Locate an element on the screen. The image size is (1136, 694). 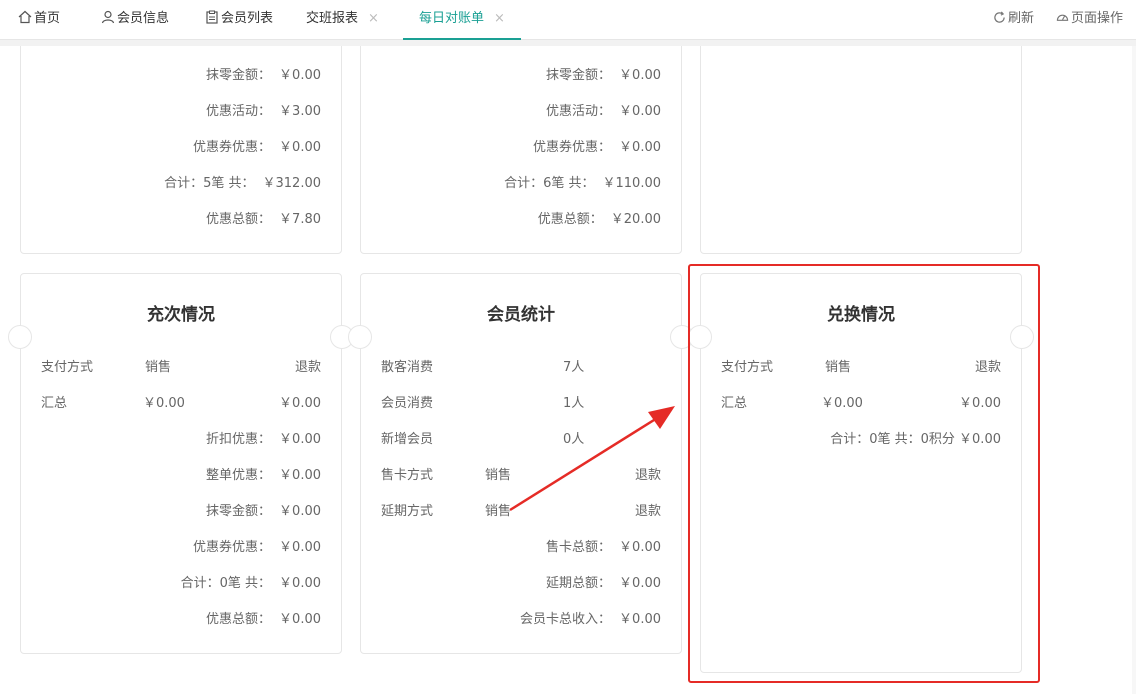
stat-label: 会员消费 is located at coordinates (407, 403).